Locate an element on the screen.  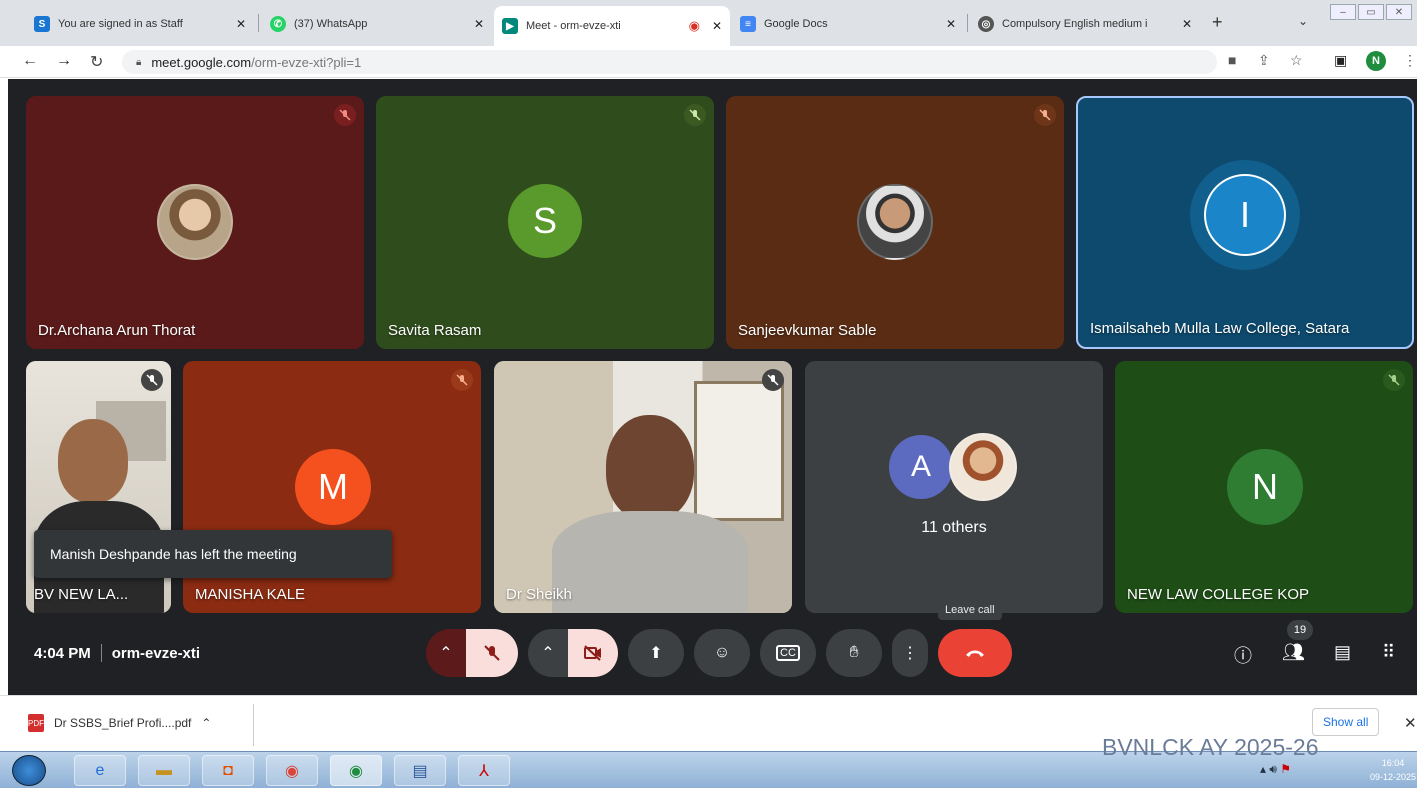
tab-meet: ▶ Meet - orm-evze-xti ◉ ✕ is located at coordinates (612, 26).